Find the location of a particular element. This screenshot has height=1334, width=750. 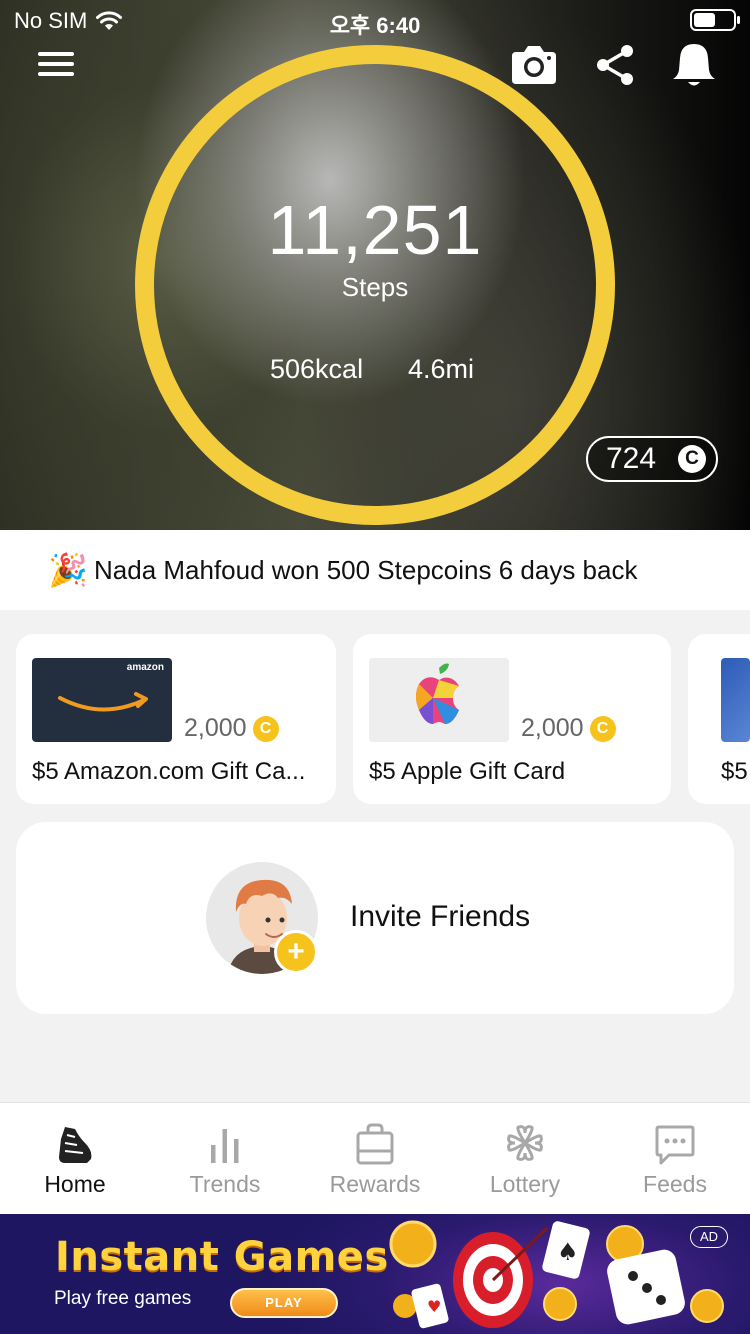

hamburger-menu-icon is located at coordinates (56, 64).